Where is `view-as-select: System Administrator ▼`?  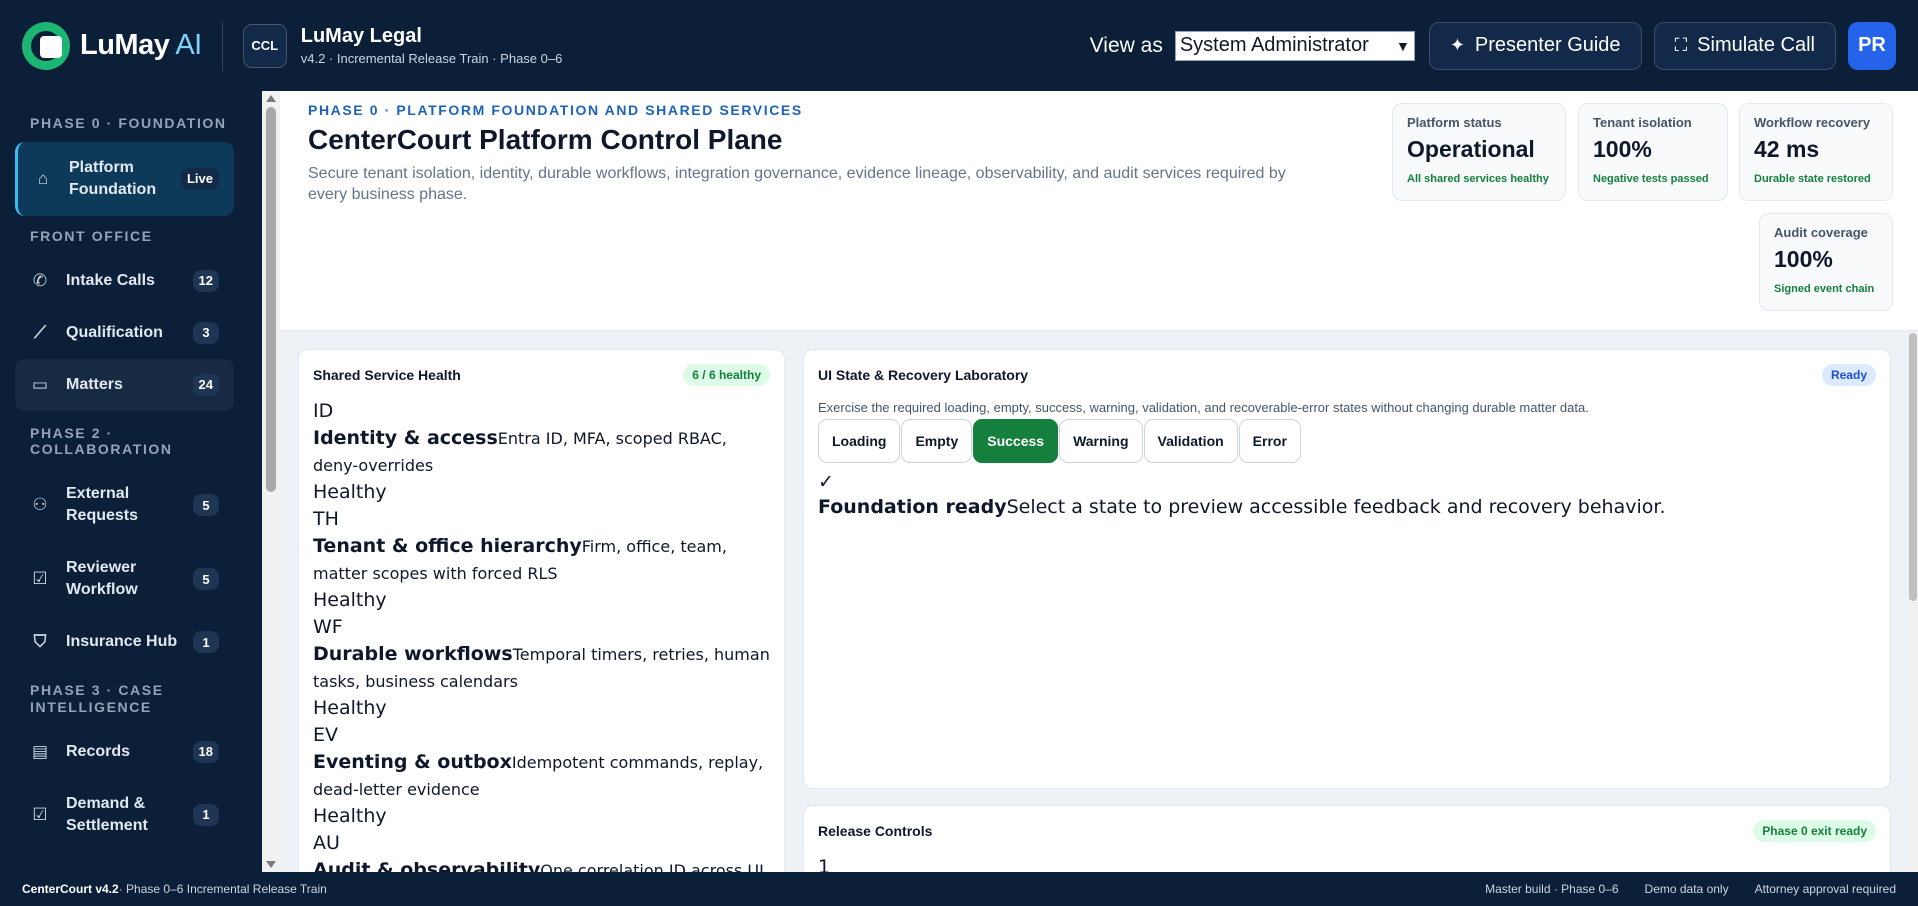
view-as-select: System Administrator ▼ is located at coordinates (1294, 45).